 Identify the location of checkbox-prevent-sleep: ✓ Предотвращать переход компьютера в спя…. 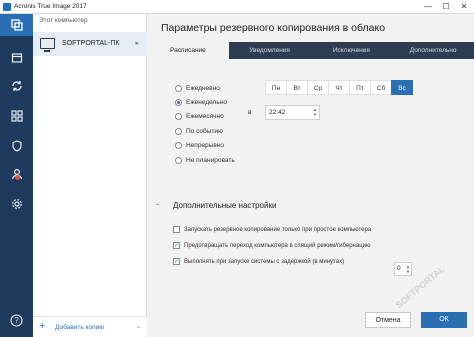
(272, 245).